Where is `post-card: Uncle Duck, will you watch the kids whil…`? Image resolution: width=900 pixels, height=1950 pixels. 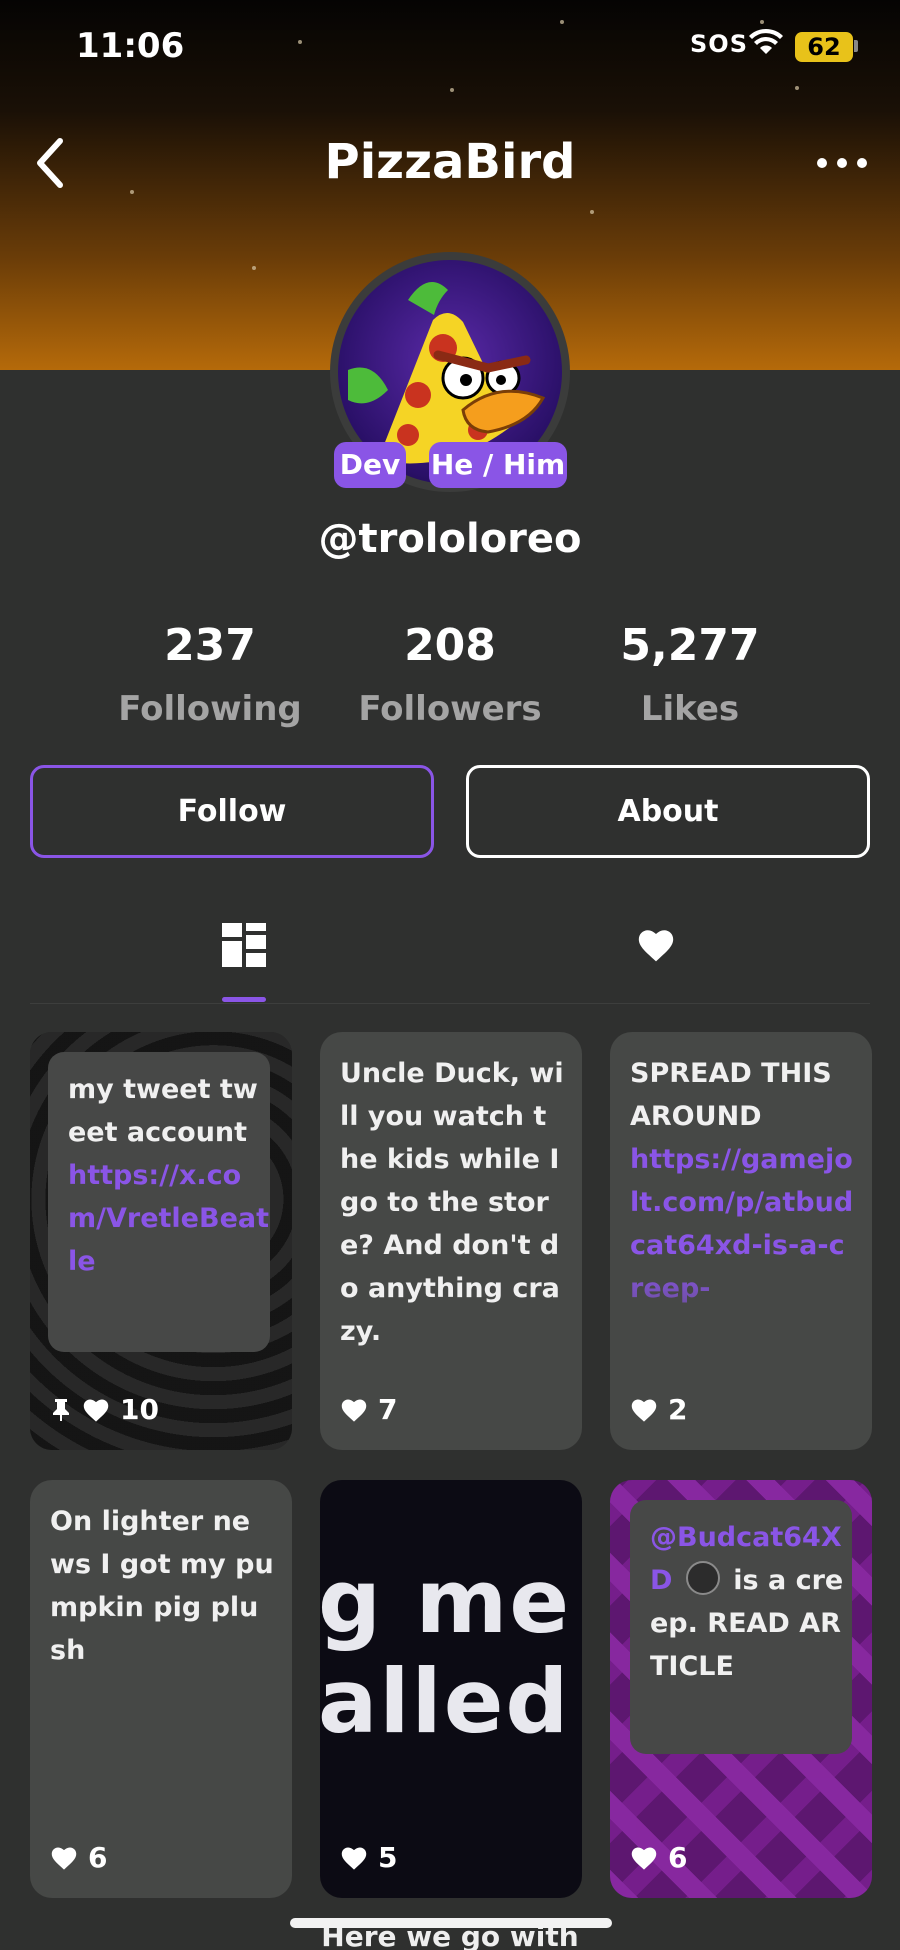
post-card: Uncle Duck, will you watch the kids whil… is located at coordinates (451, 1241).